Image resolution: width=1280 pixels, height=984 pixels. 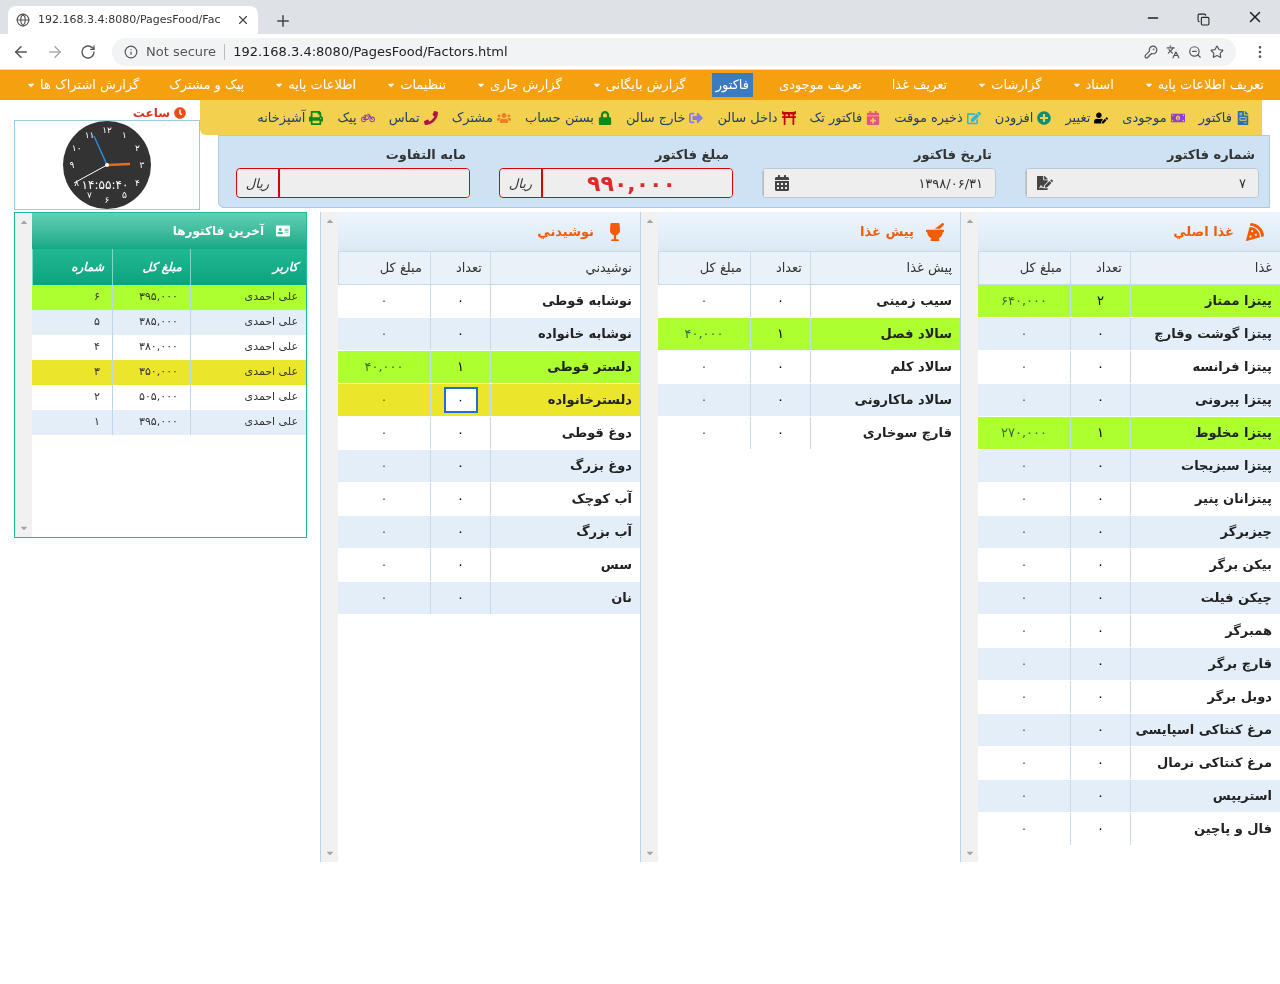 I want to click on table-cell: بیکن برگر, so click(x=1205, y=565).